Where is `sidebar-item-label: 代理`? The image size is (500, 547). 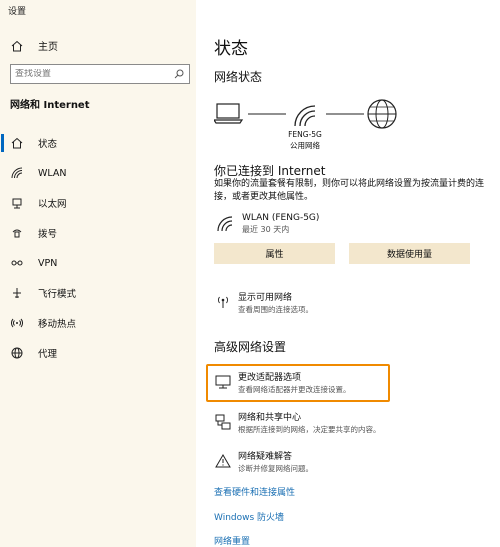
sidebar-item-label: 代理 is located at coordinates (48, 354).